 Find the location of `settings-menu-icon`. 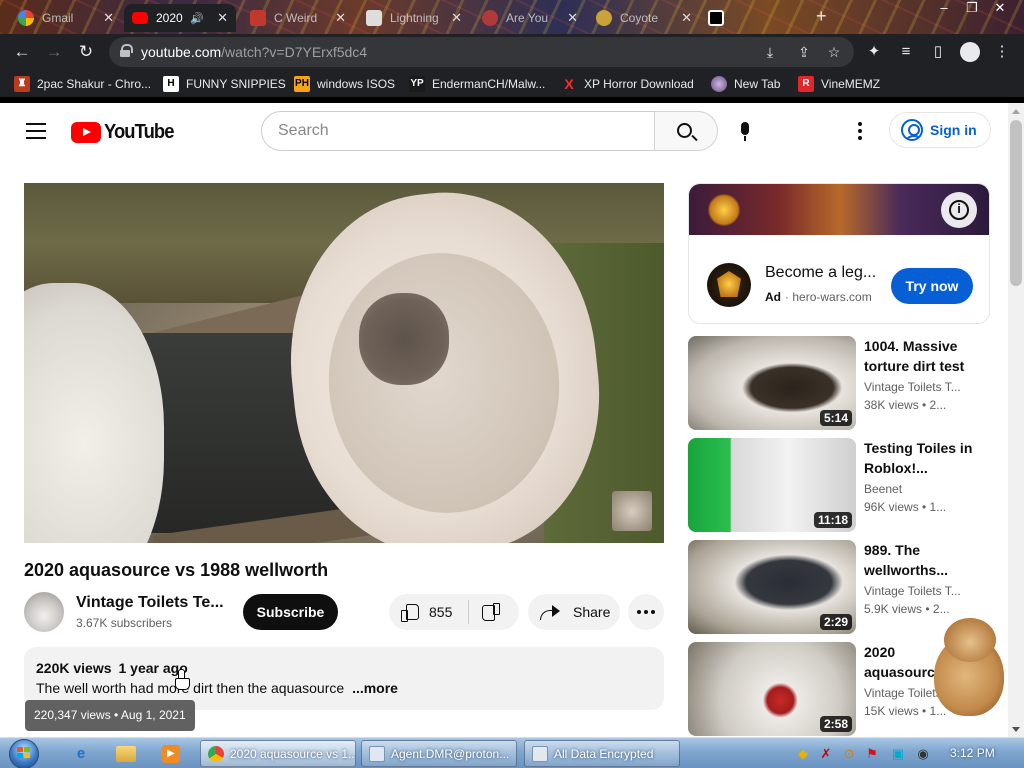

settings-menu-icon is located at coordinates (860, 131).